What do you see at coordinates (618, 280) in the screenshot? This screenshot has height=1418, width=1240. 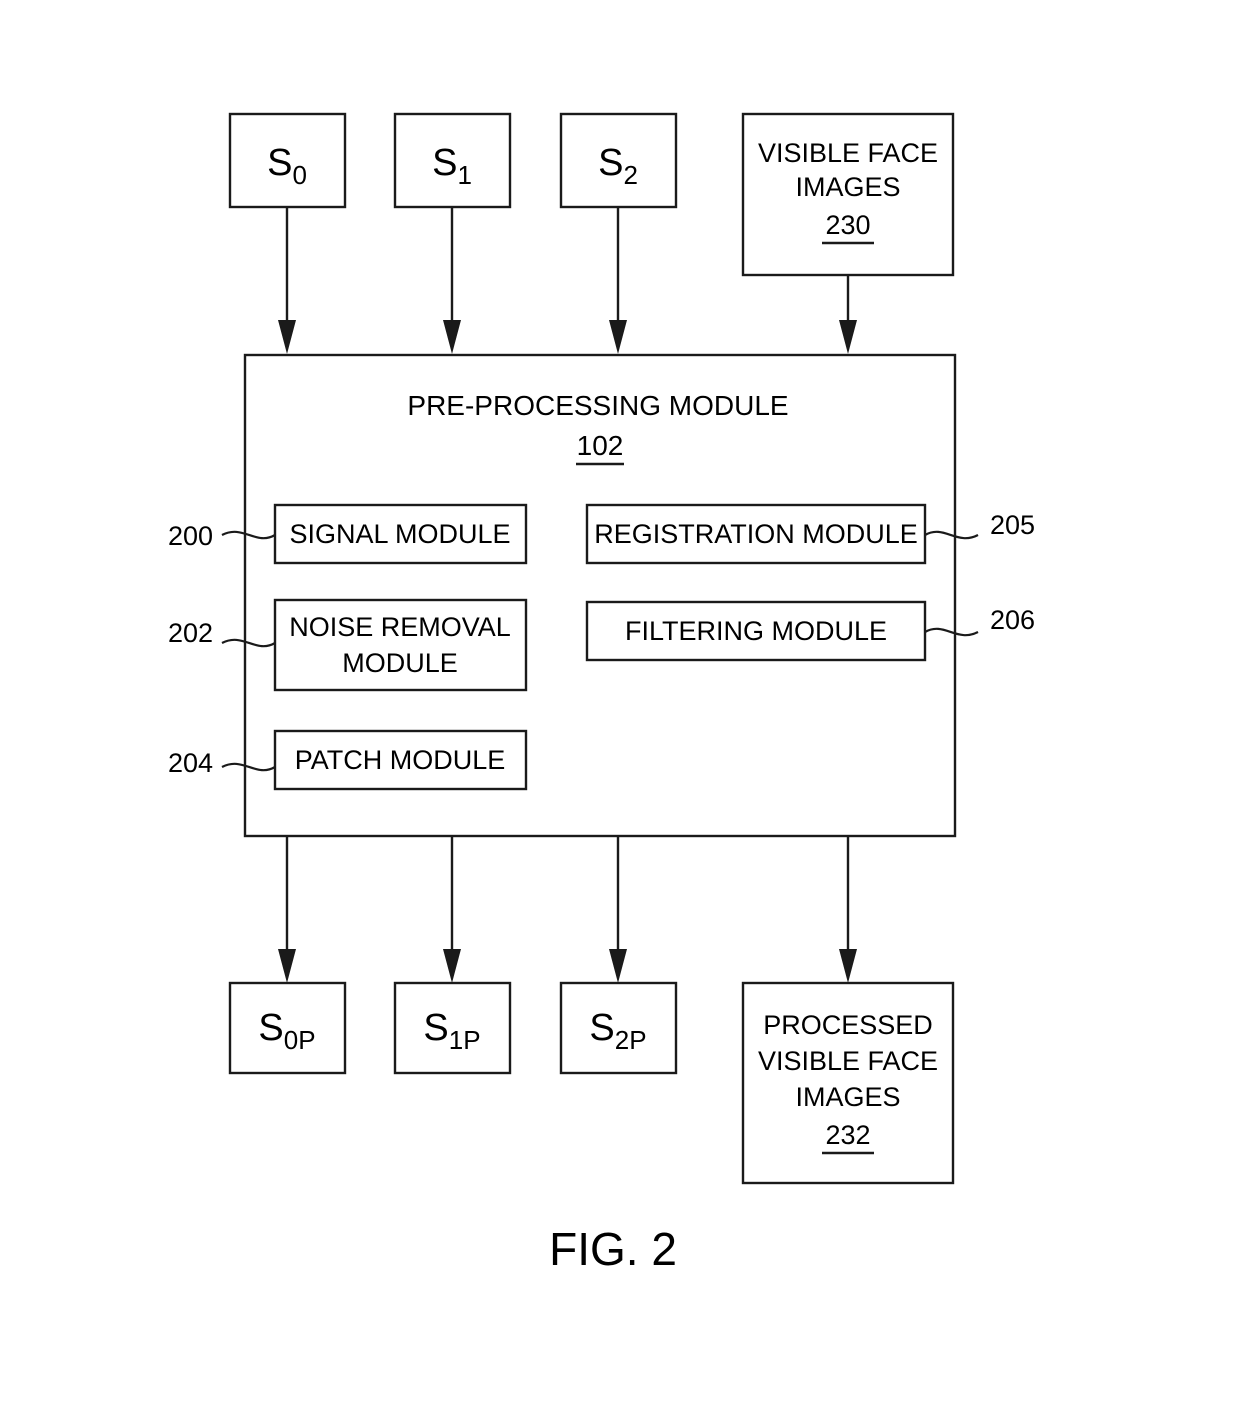 I see `arrow-input-2-to-module` at bounding box center [618, 280].